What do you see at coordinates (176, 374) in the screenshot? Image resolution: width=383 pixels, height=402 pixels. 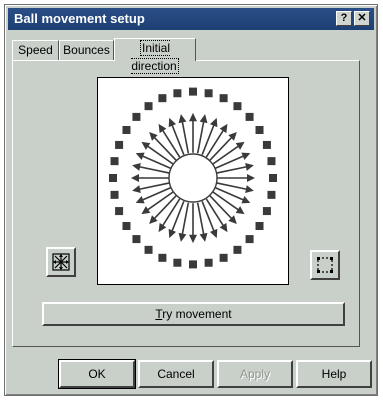 I see `cancel-button: Cancel` at bounding box center [176, 374].